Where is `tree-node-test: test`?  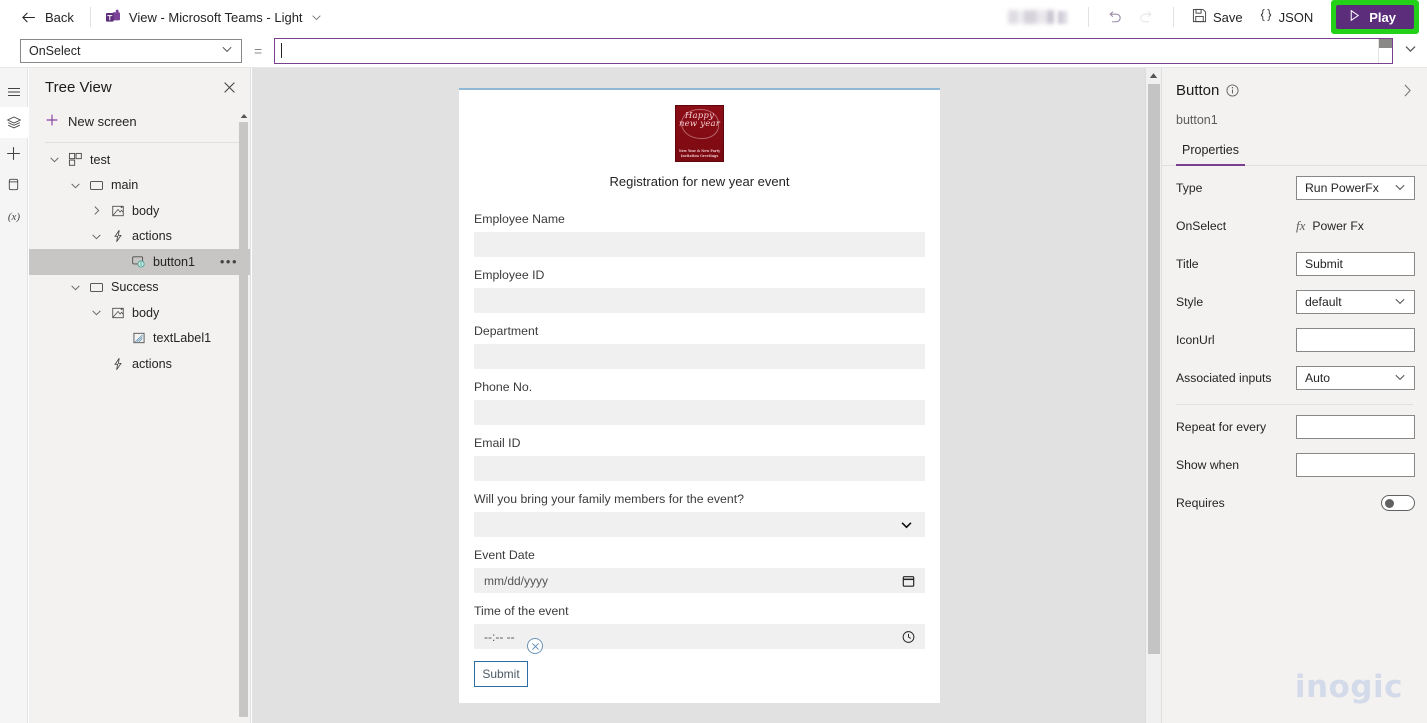
tree-node-test: test is located at coordinates (139, 160).